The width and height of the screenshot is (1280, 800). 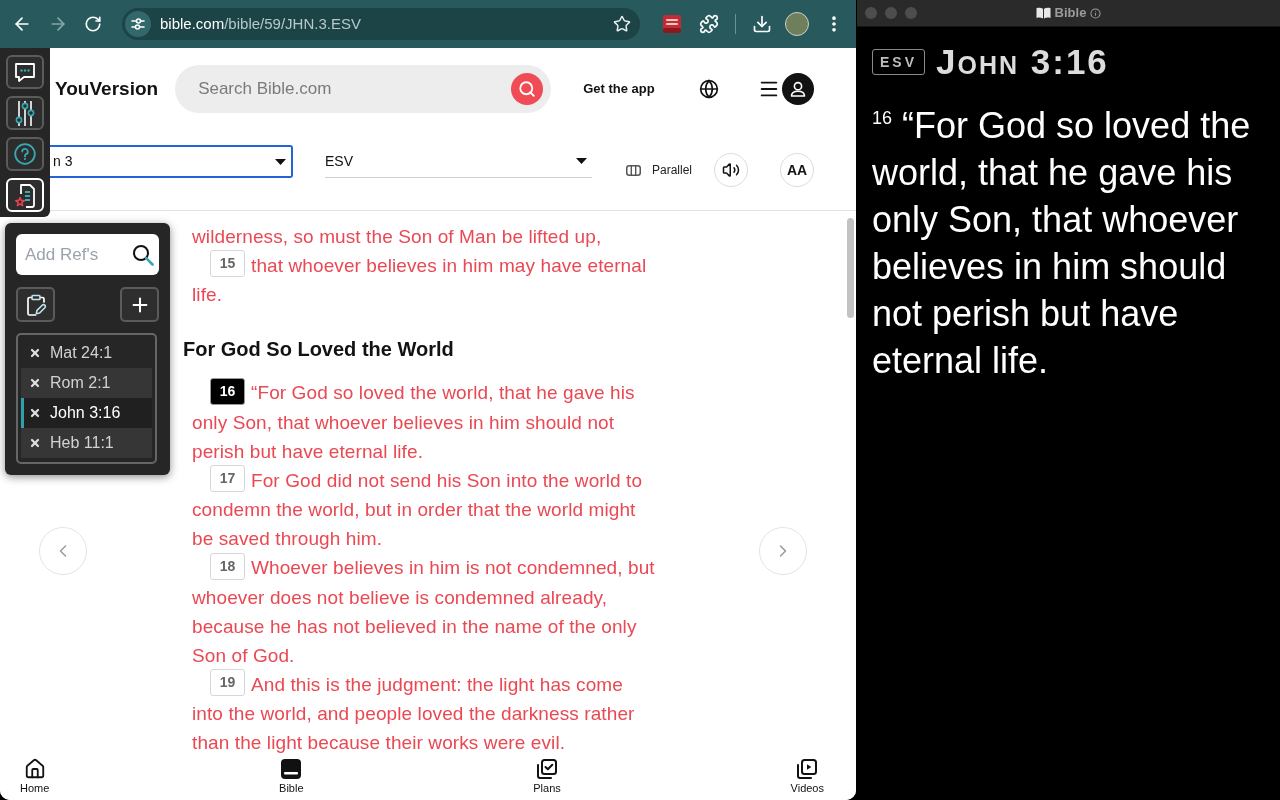 What do you see at coordinates (397, 237) in the screenshot?
I see `verse-text: wilderness, so must the Son of Man be lifted up,` at bounding box center [397, 237].